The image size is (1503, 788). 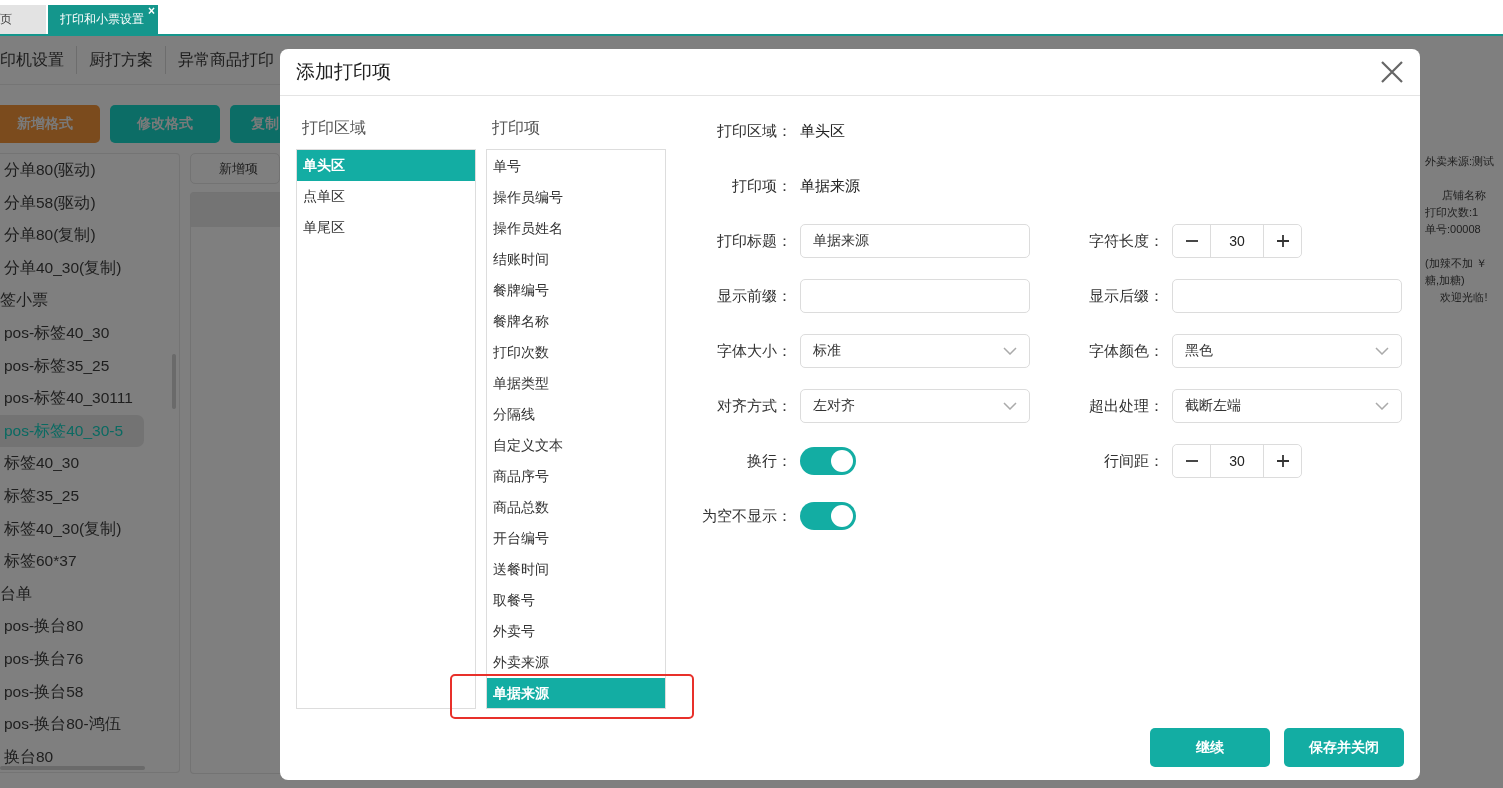 I want to click on print-item: 打印次数, so click(x=576, y=352).